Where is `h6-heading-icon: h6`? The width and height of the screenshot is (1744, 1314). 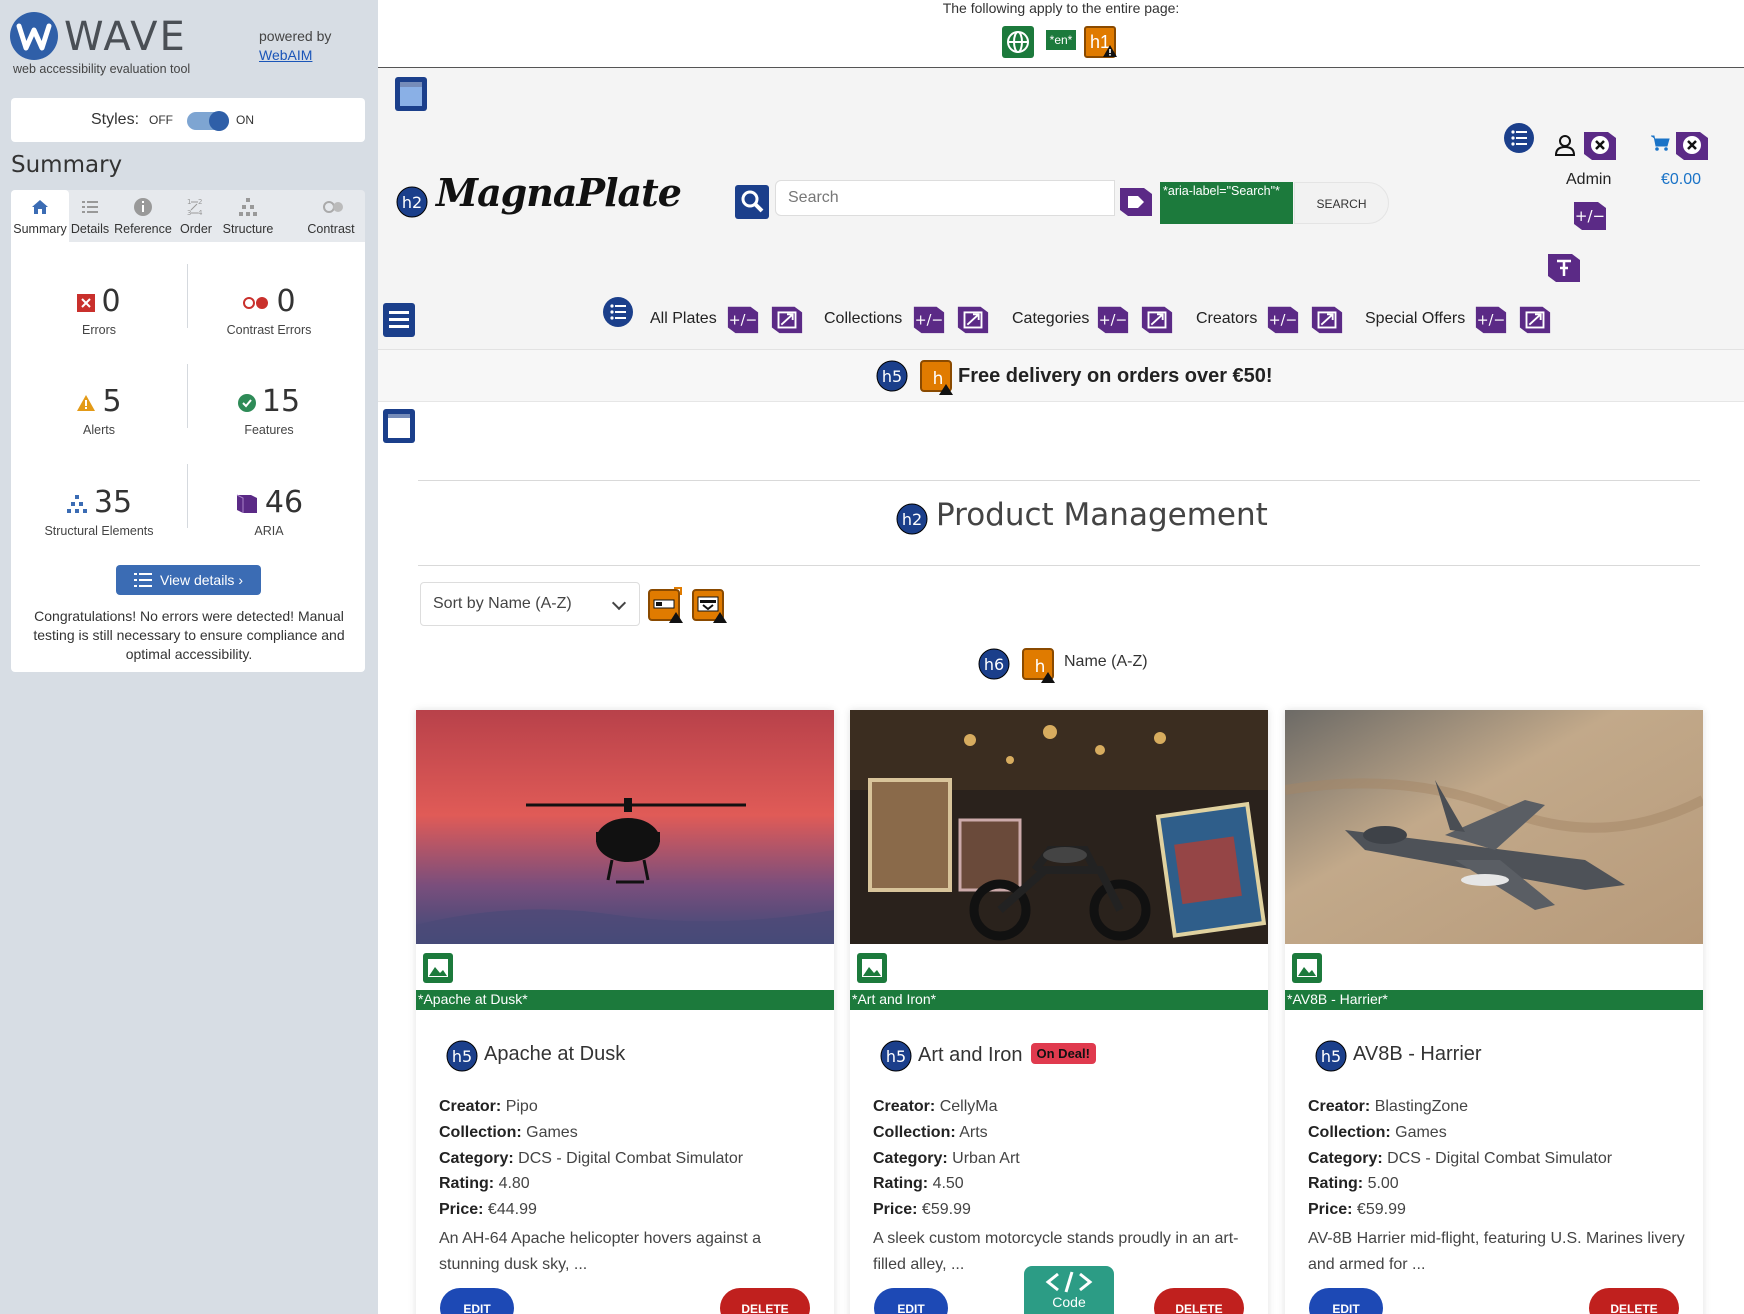
h6-heading-icon: h6 is located at coordinates (994, 664).